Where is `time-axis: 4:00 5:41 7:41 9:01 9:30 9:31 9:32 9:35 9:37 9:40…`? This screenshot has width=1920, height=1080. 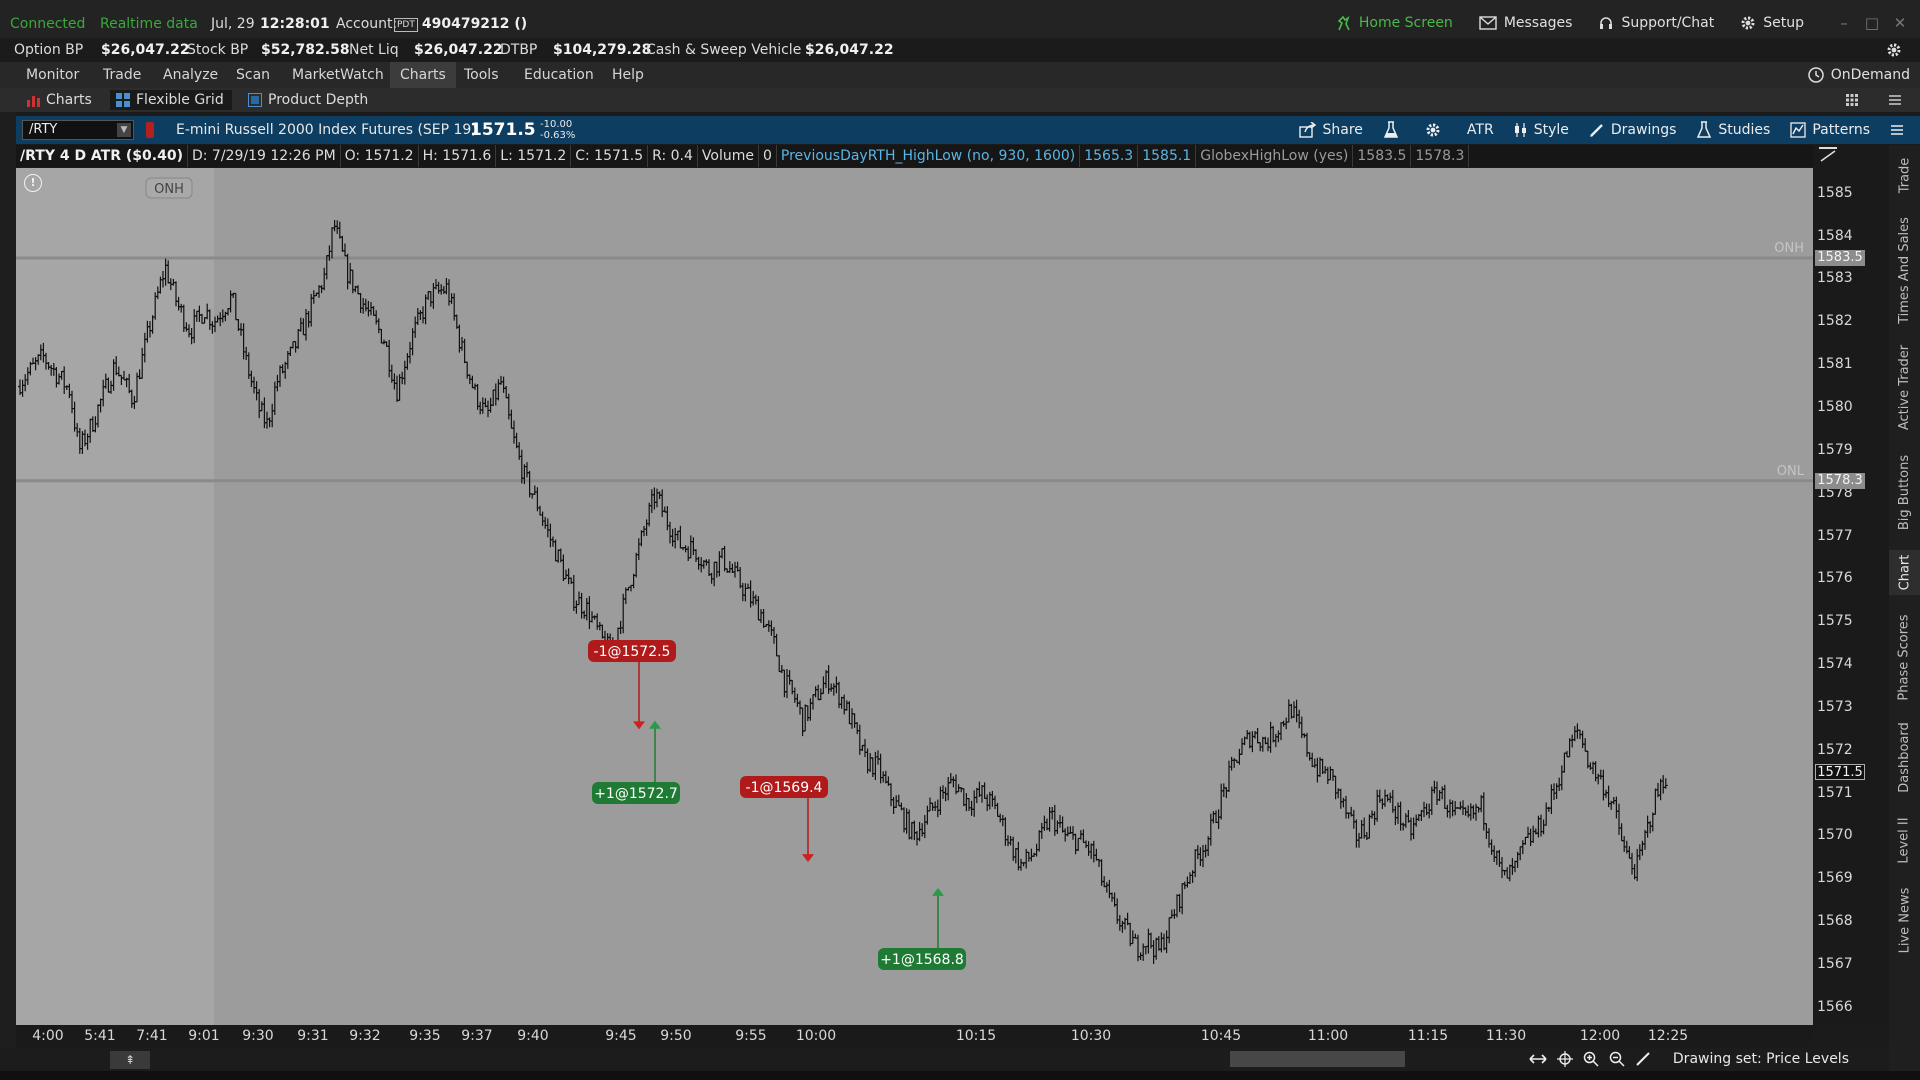 time-axis: 4:00 5:41 7:41 9:01 9:30 9:31 9:32 9:35 9:37 9:40… is located at coordinates (914, 1036).